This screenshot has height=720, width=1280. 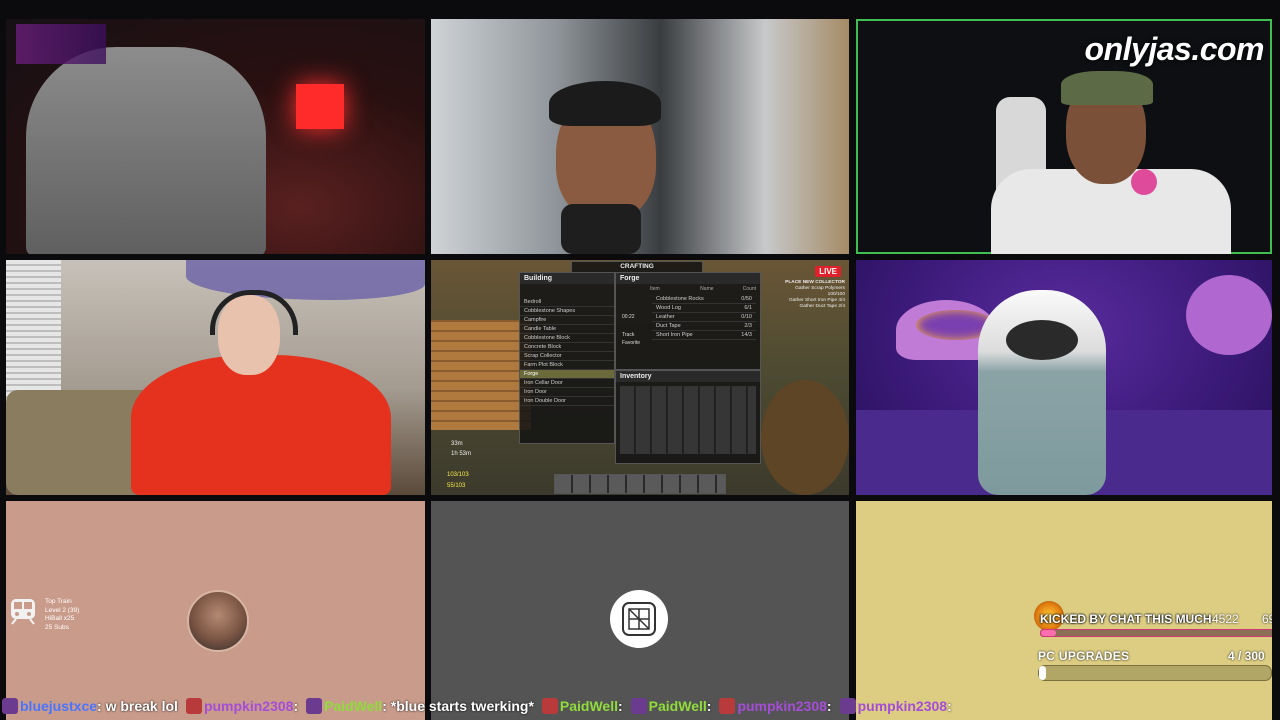 What do you see at coordinates (458, 475) in the screenshot?
I see `health-stat: 103/103` at bounding box center [458, 475].